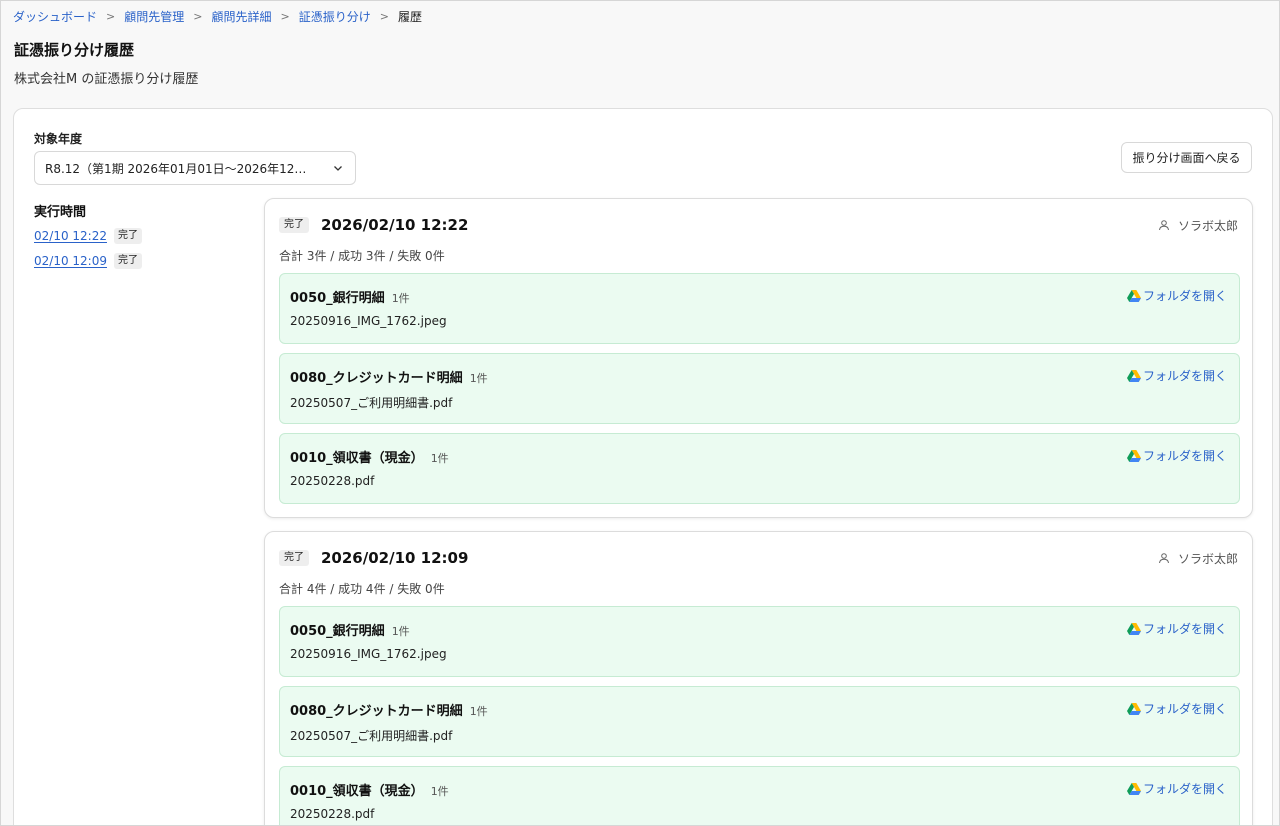 Image resolution: width=1280 pixels, height=826 pixels. I want to click on breadcrumb-dashboard: ダッシュボード, so click(55, 16).